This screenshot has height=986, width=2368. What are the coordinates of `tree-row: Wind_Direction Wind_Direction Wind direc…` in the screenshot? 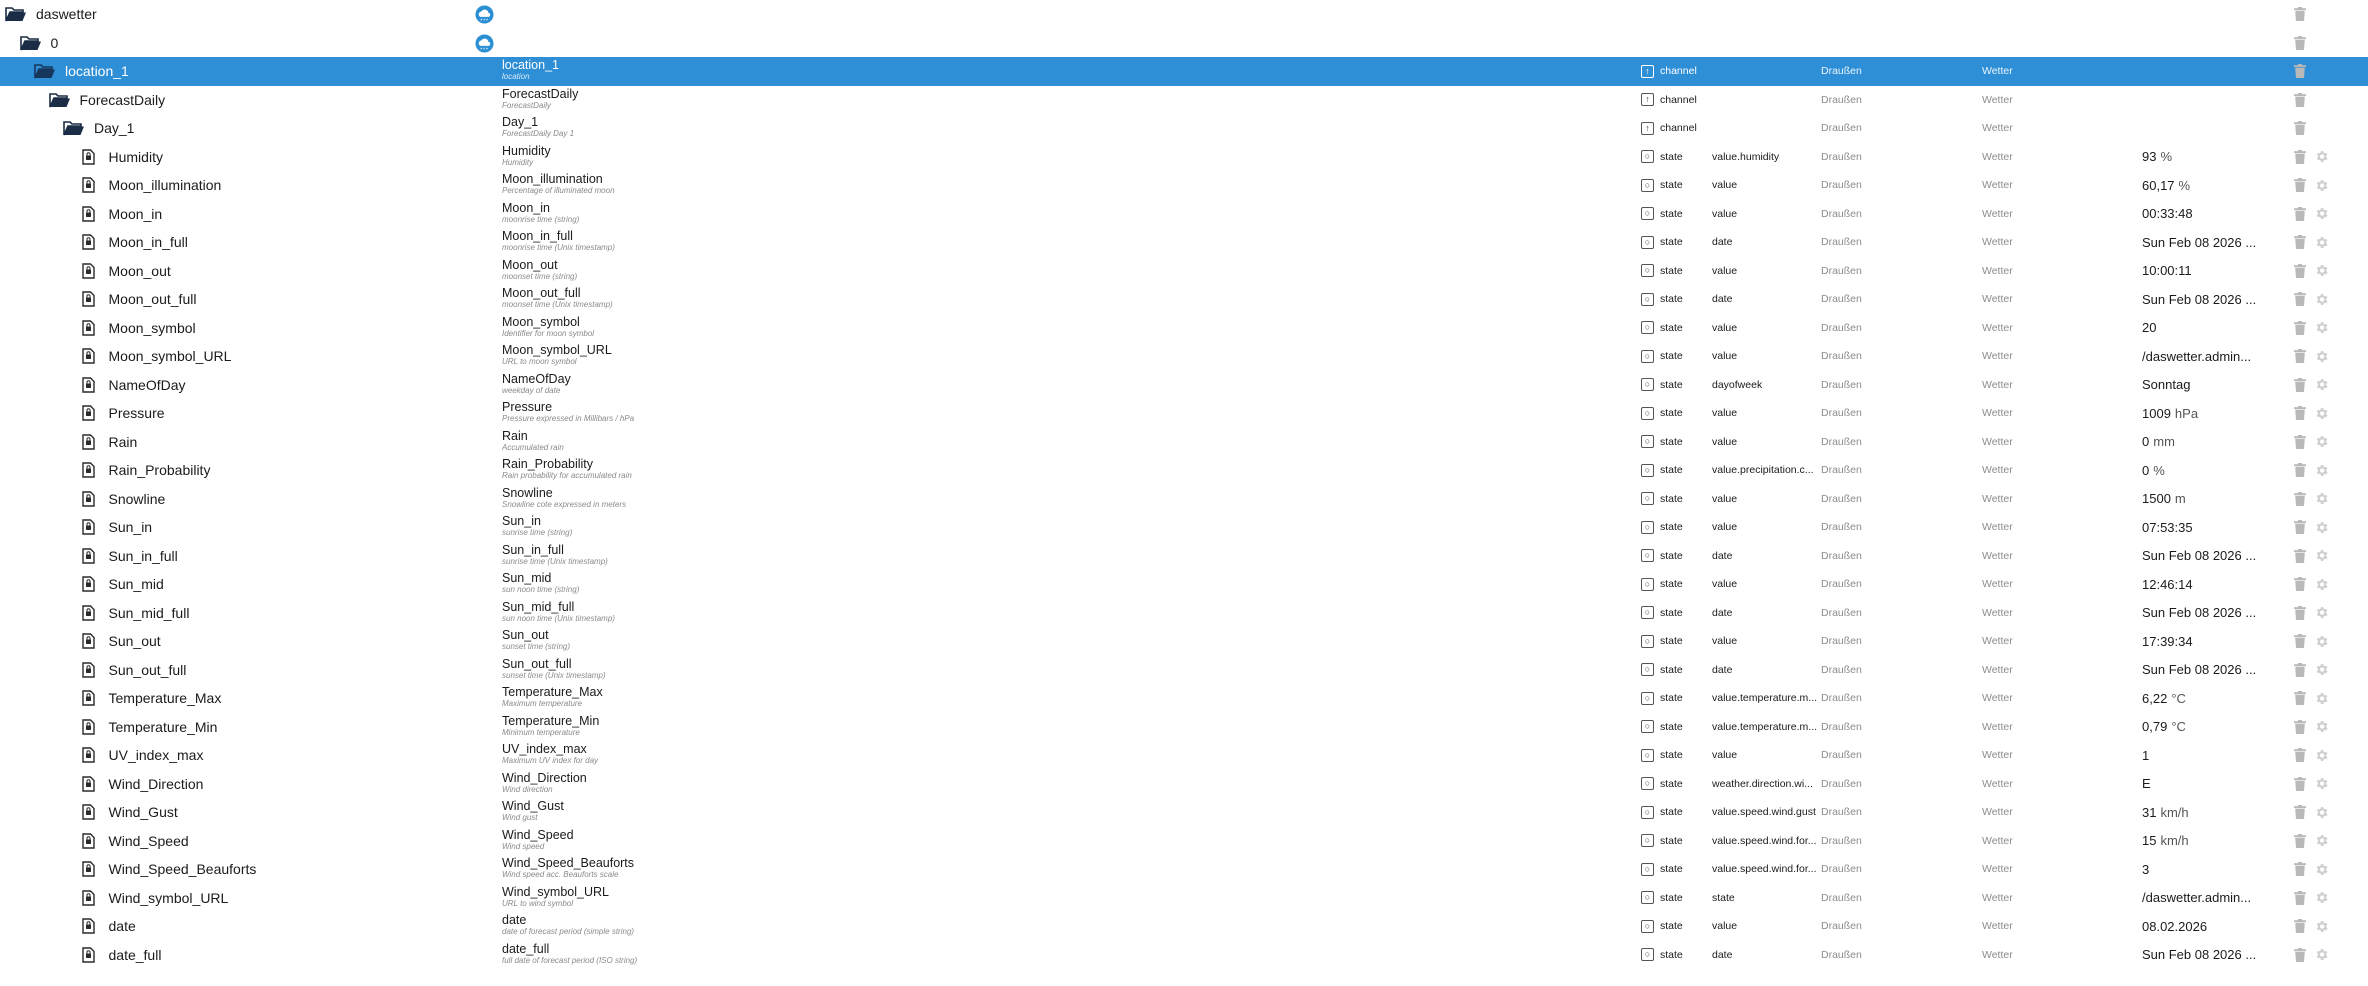 It's located at (1184, 784).